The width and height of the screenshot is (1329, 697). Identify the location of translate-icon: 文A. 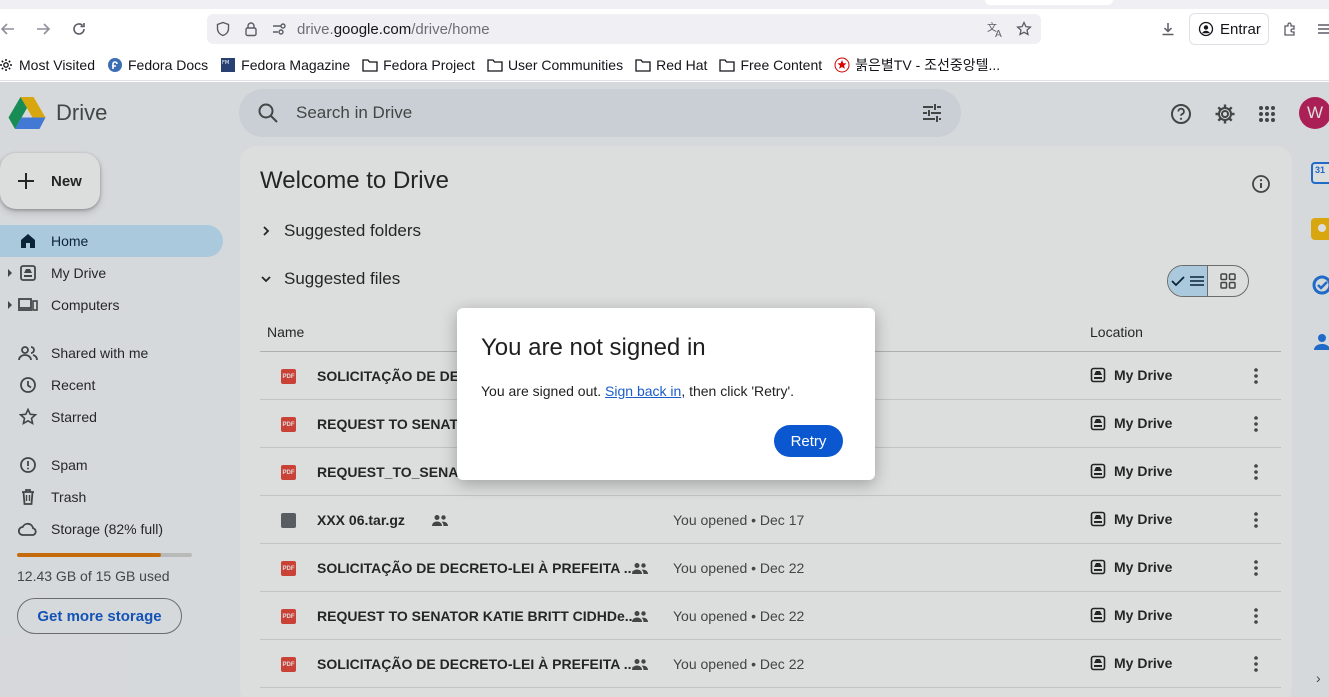
(996, 29).